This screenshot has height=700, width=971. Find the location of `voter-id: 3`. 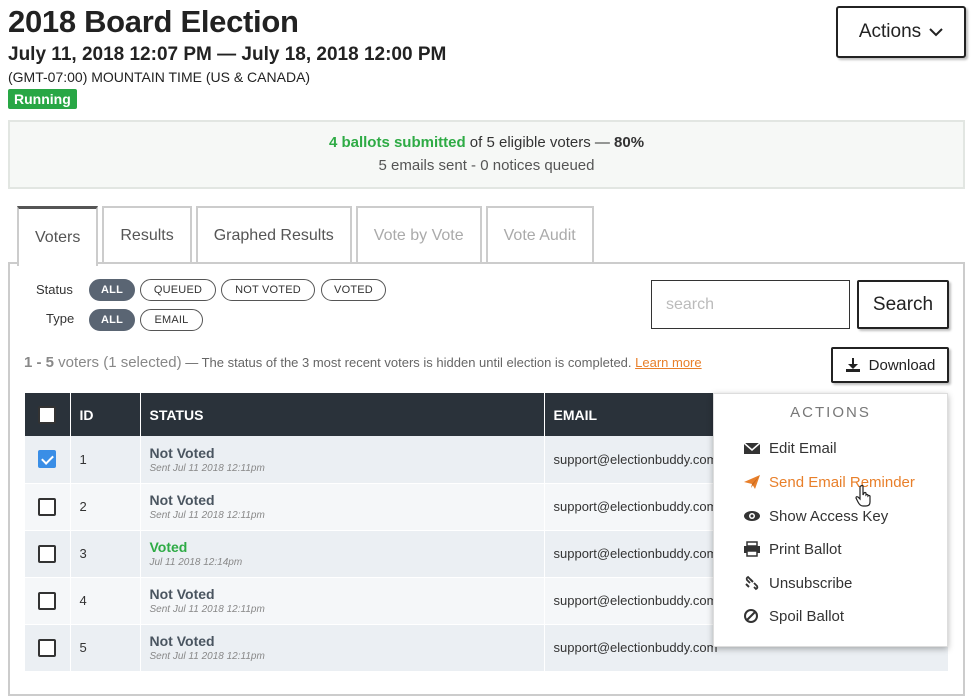

voter-id: 3 is located at coordinates (105, 554).